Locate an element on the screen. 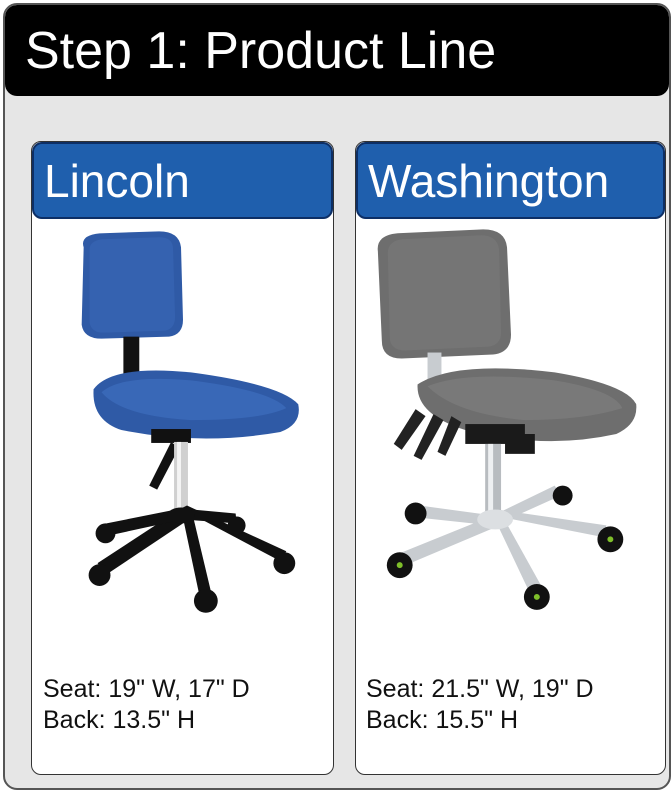 This screenshot has height=792, width=672. back-dimensions: Back: 13.5" H is located at coordinates (119, 720).